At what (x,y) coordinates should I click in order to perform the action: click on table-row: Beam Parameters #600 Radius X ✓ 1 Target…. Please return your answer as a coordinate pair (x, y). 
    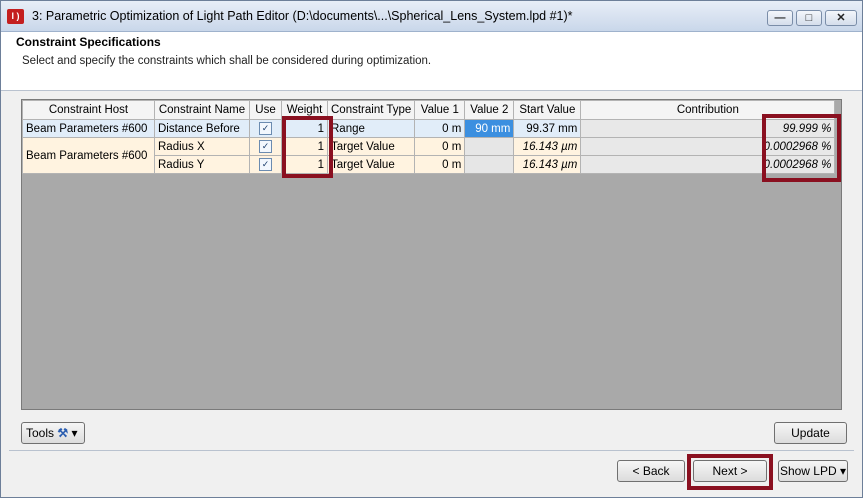
    Looking at the image, I should click on (429, 155).